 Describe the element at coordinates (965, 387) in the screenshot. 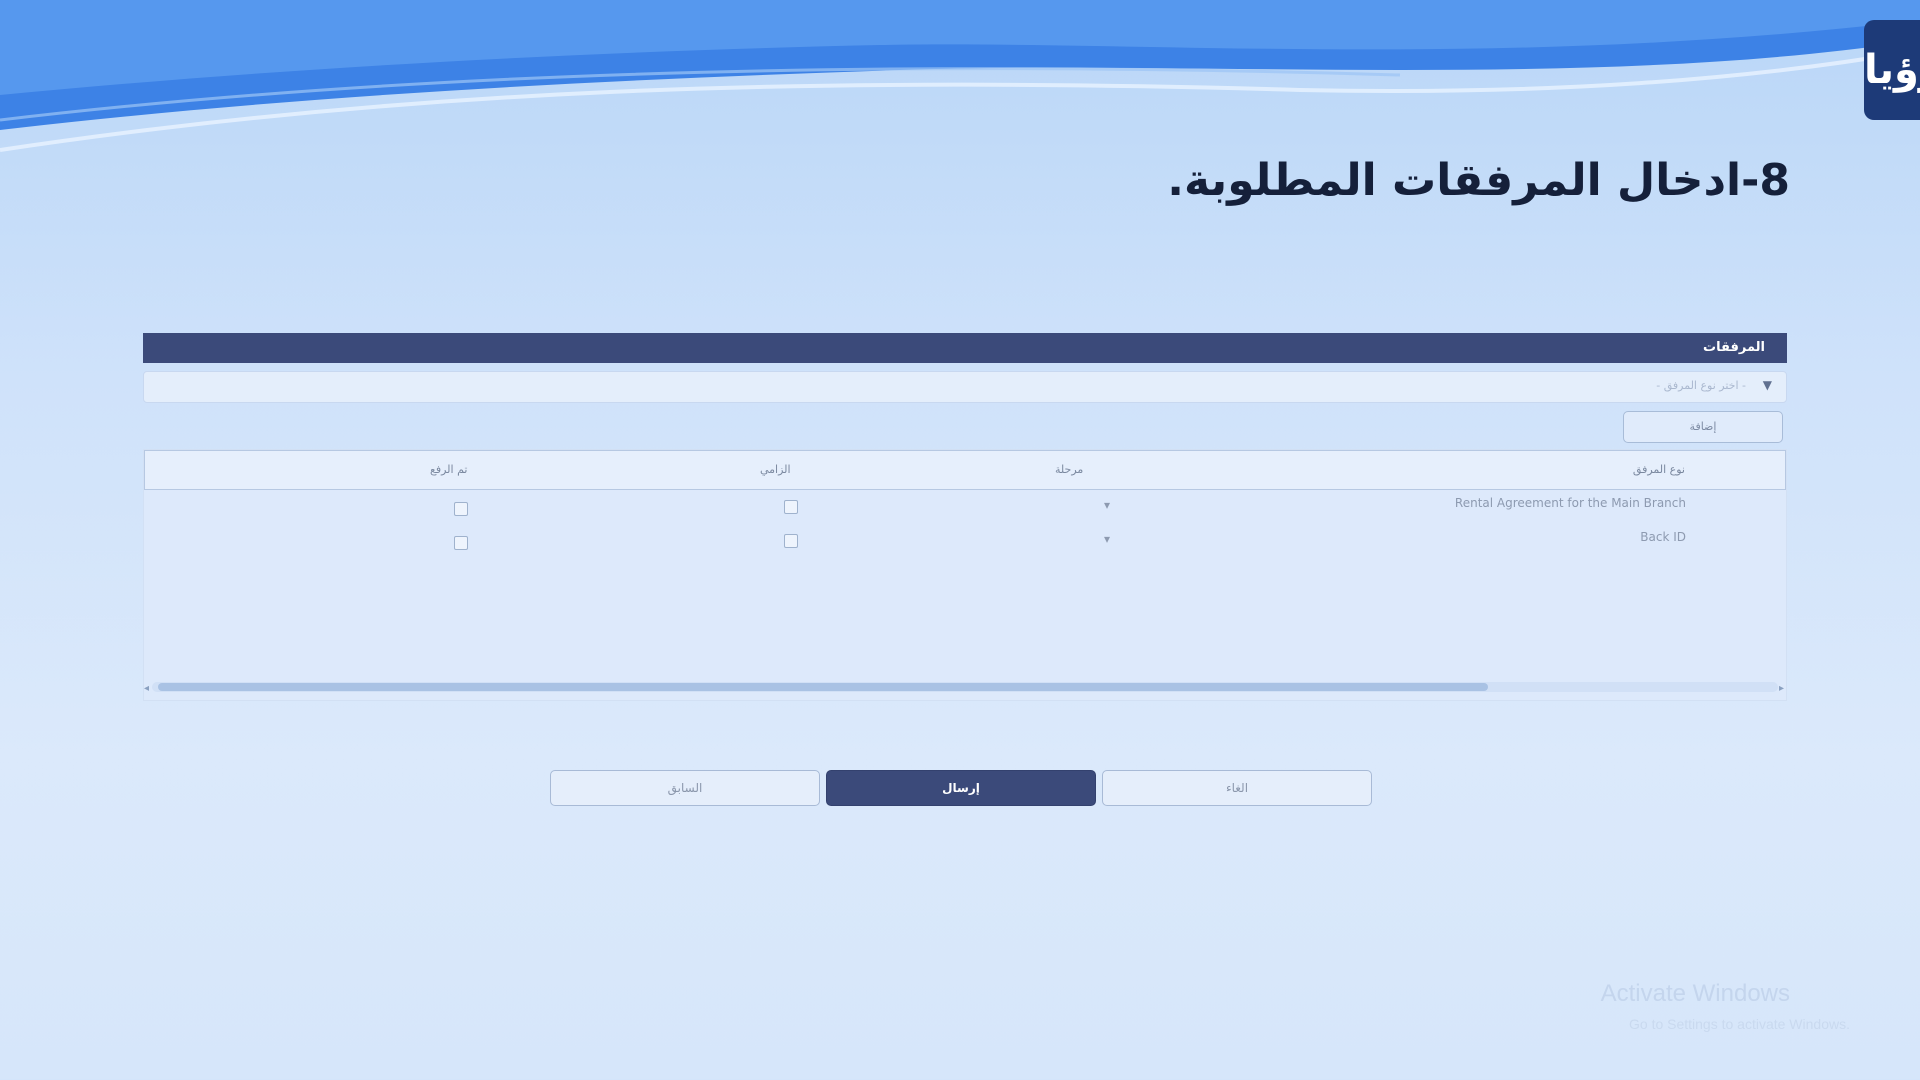

I see `attachment-type-select: ▼ - اختر نوع المرفق -` at that location.